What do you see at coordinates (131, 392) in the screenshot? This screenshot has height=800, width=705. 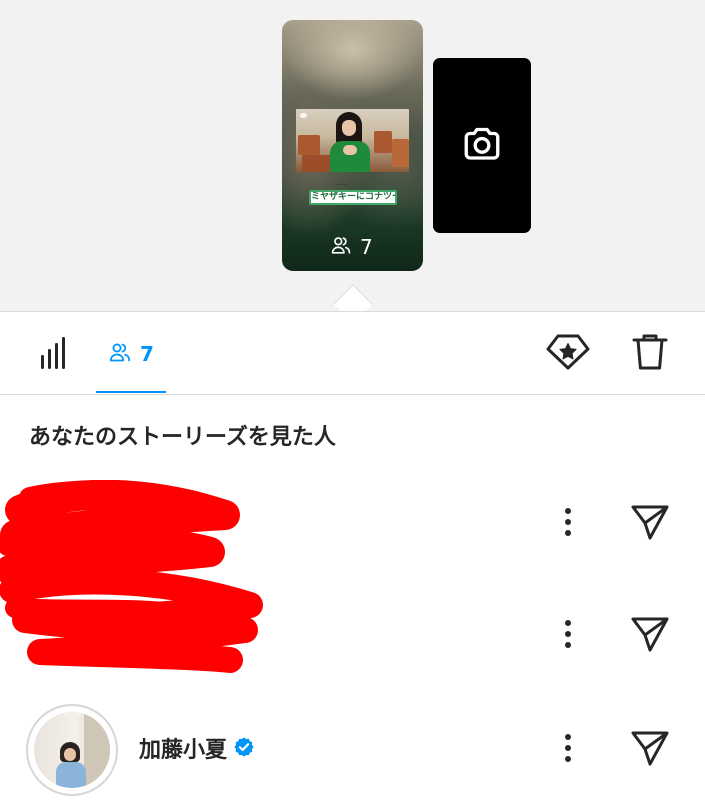 I see `active-tab-indicator` at bounding box center [131, 392].